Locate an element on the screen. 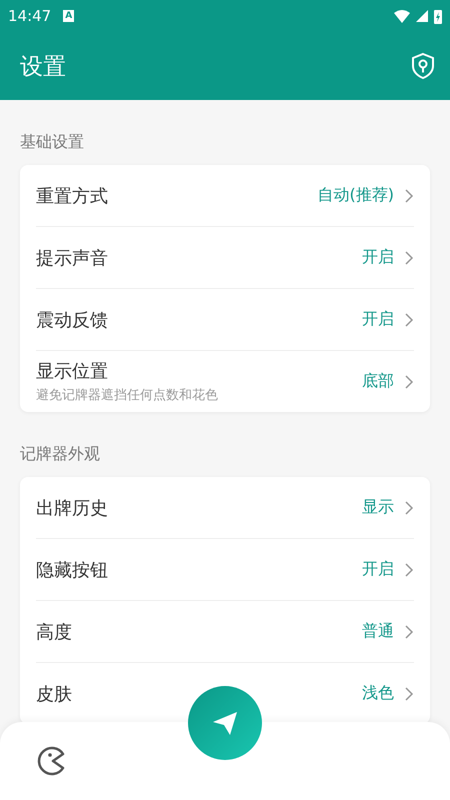  setting-label: 重置方式 is located at coordinates (177, 196).